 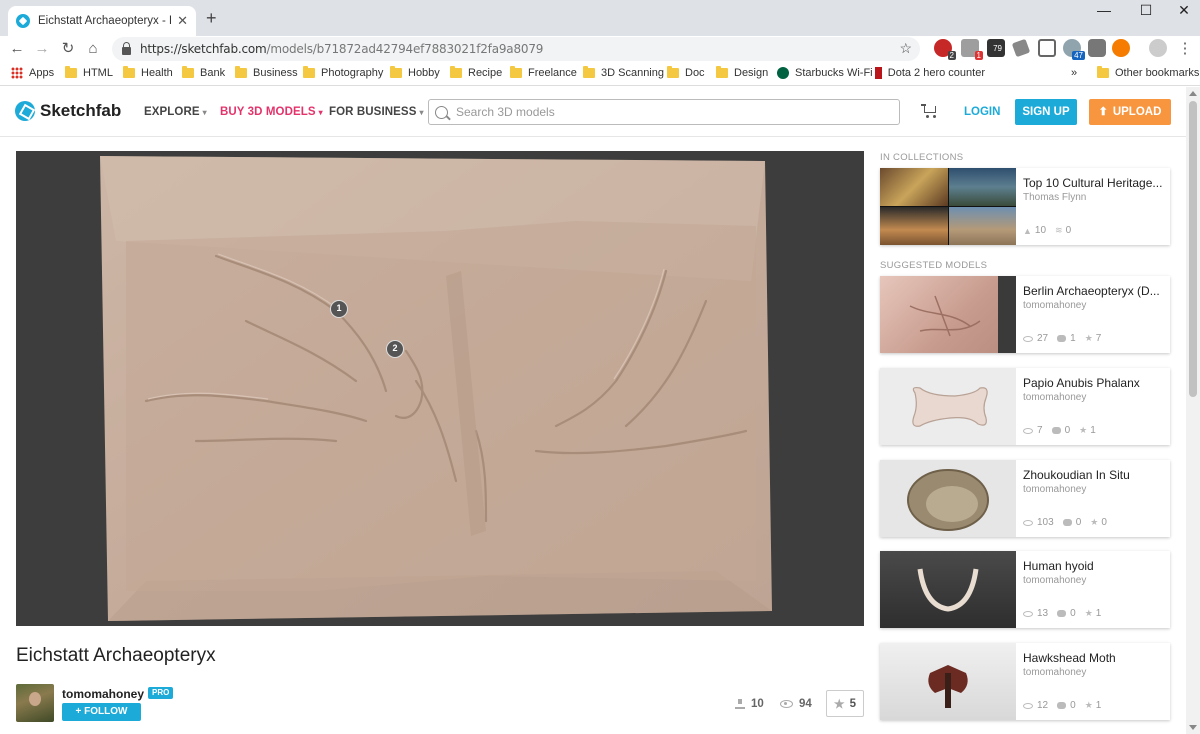 I want to click on suggested-stats: 7 0 ★ 1, so click(x=1064, y=430).